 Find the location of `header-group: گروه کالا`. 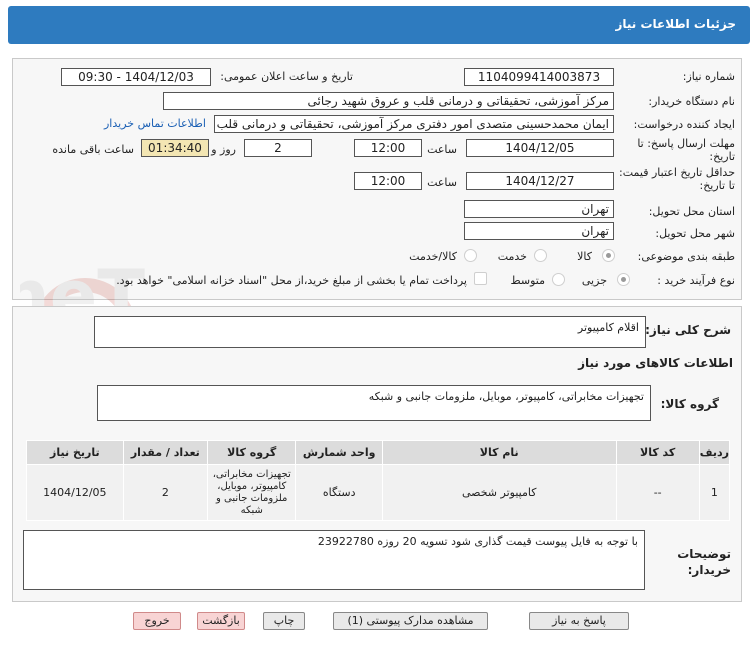

header-group: گروه کالا is located at coordinates (252, 452).